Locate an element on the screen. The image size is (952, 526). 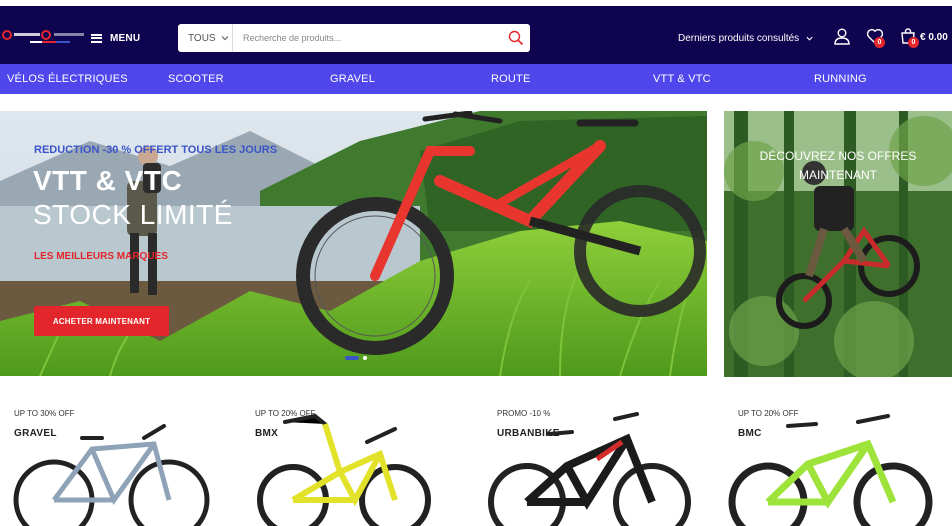
recent-products-dropdown: Derniers produits consultés is located at coordinates (746, 38).